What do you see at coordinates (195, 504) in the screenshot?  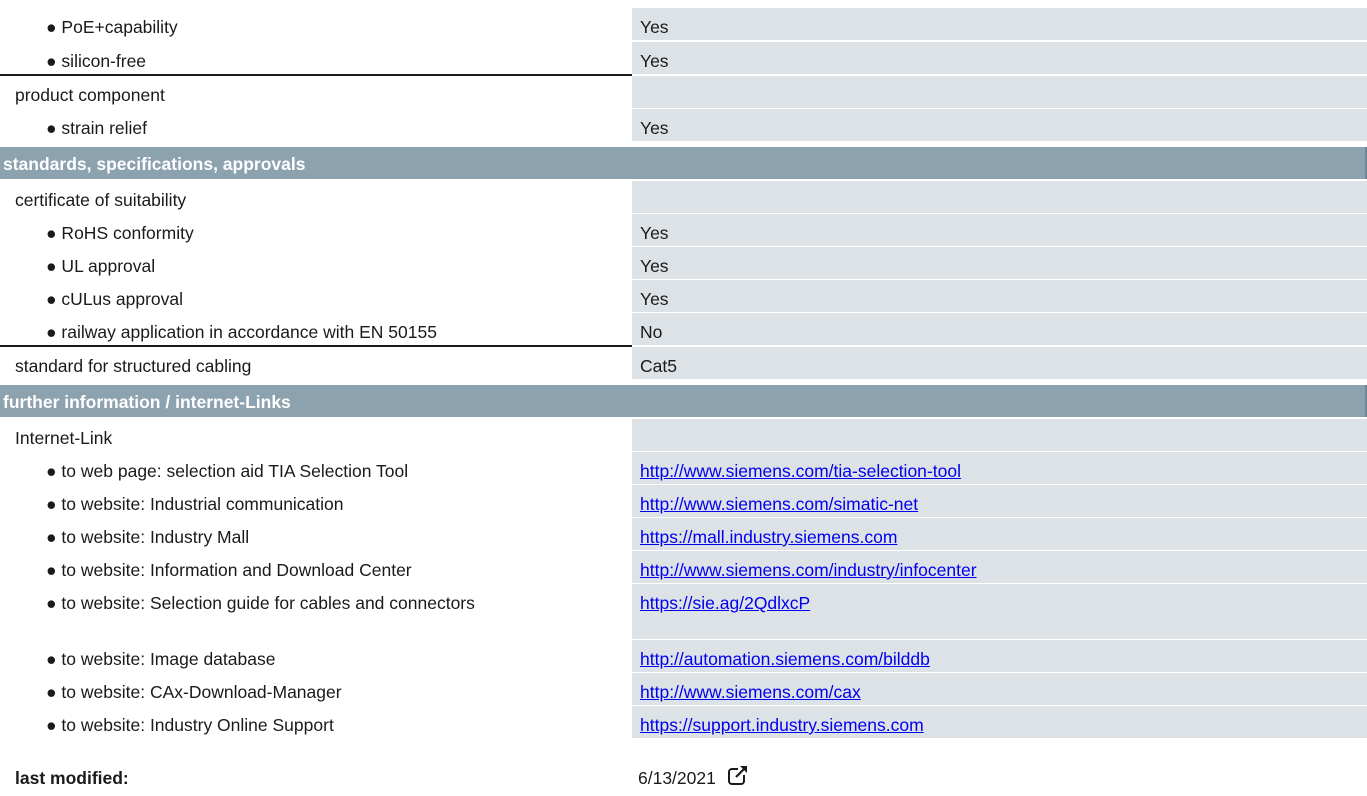 I see `link-label: ● to website: Industrial communication` at bounding box center [195, 504].